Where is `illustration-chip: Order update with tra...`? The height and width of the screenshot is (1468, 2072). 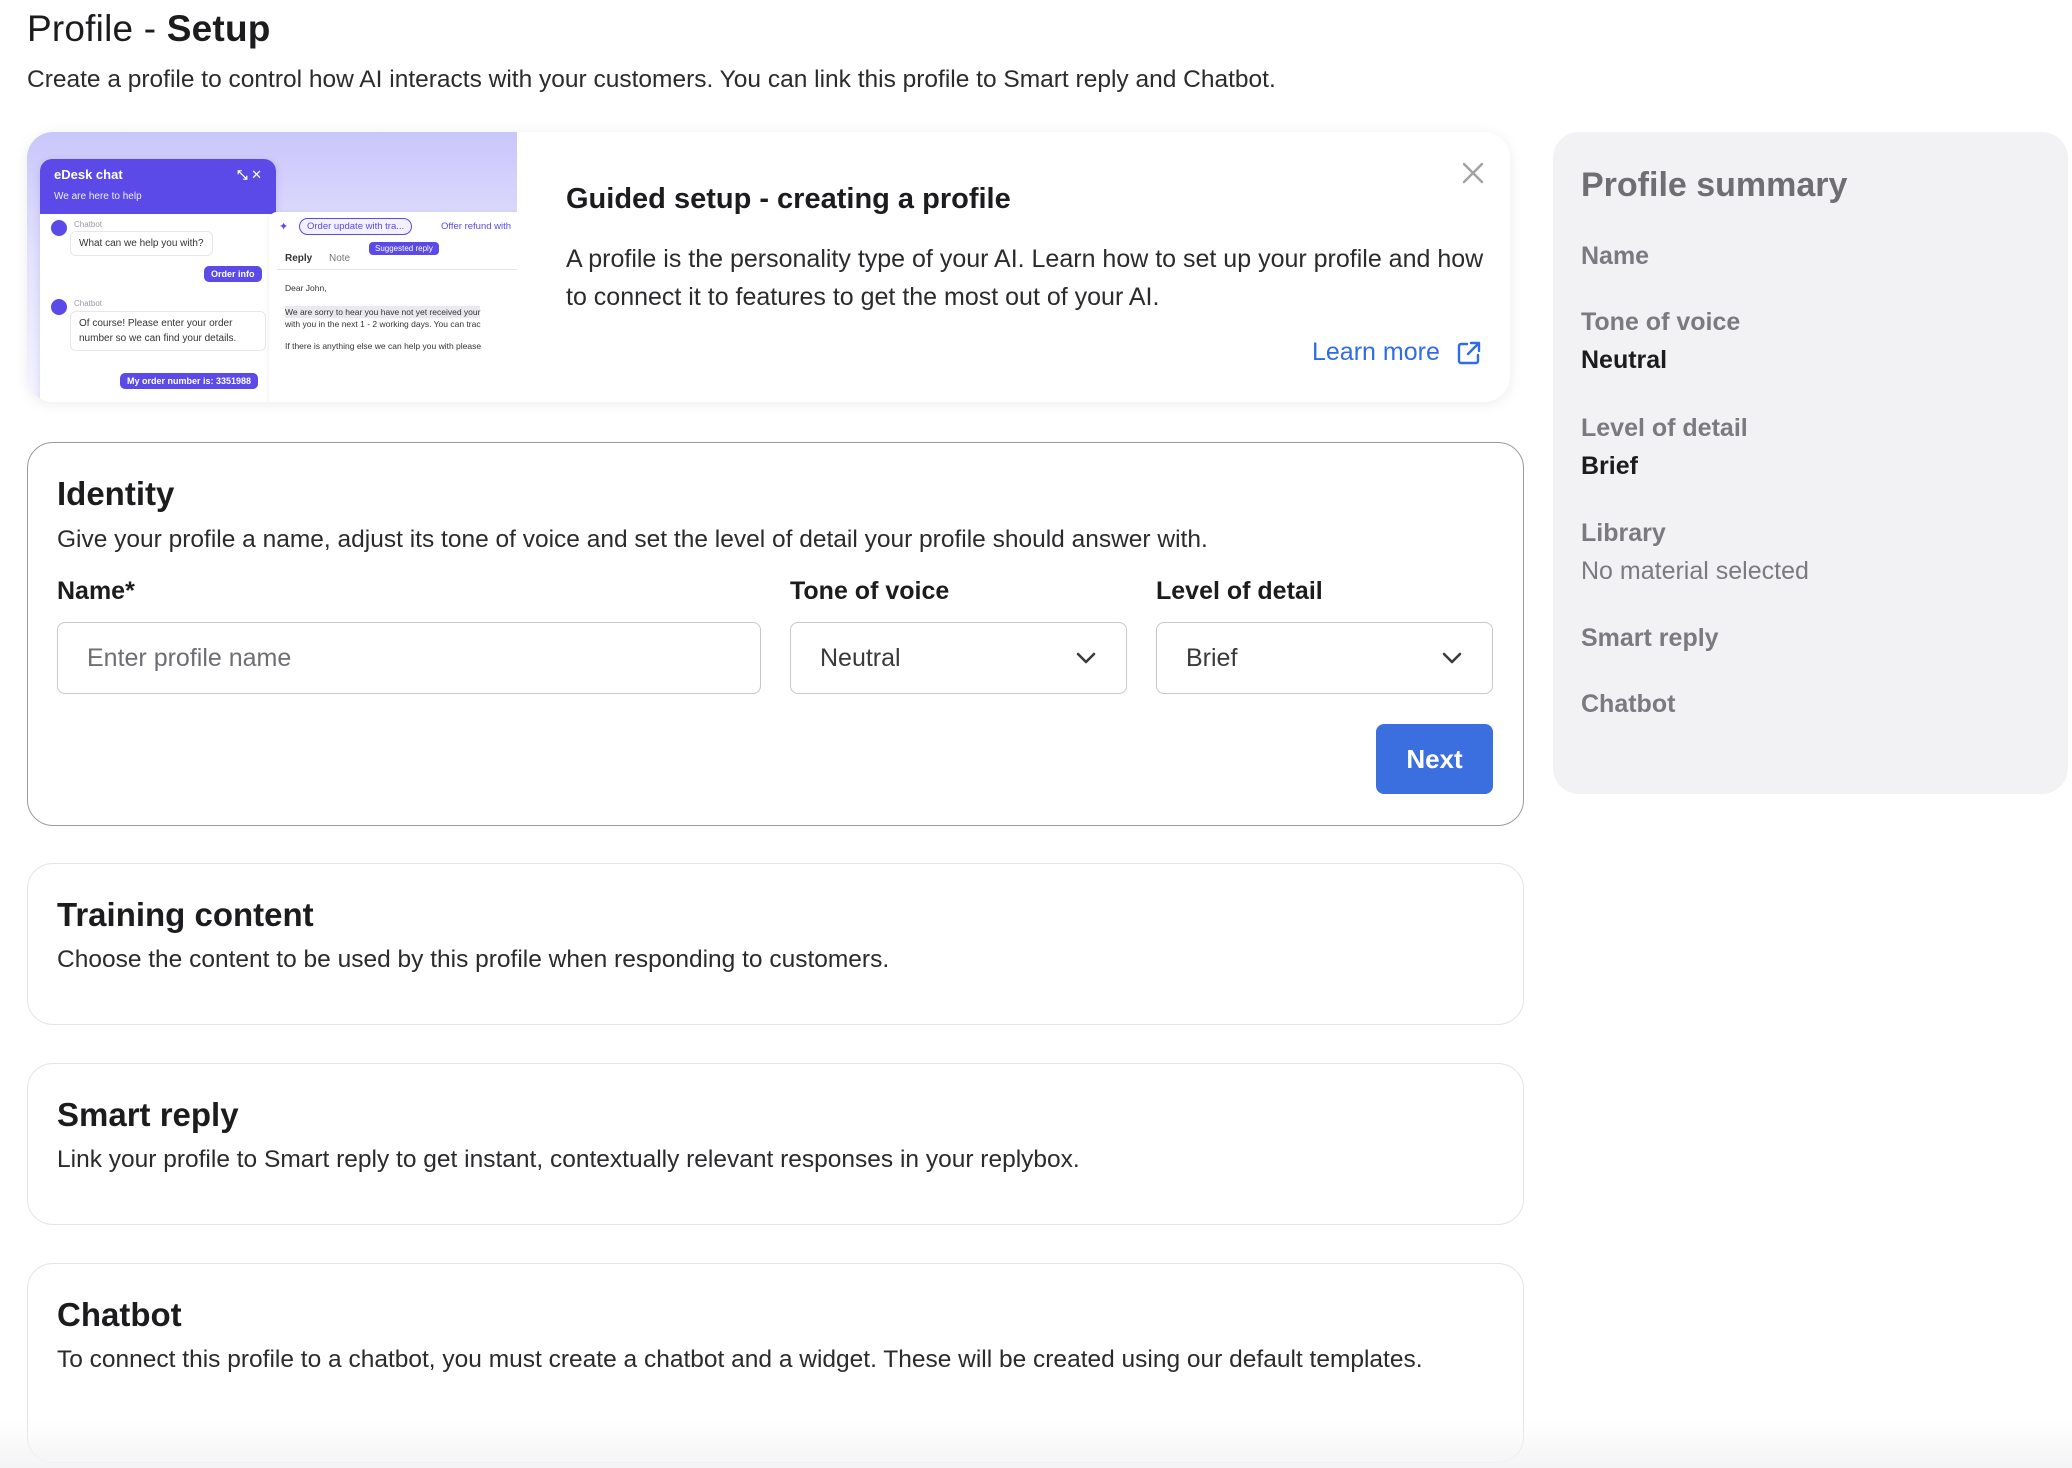
illustration-chip: Order update with tra... is located at coordinates (356, 226).